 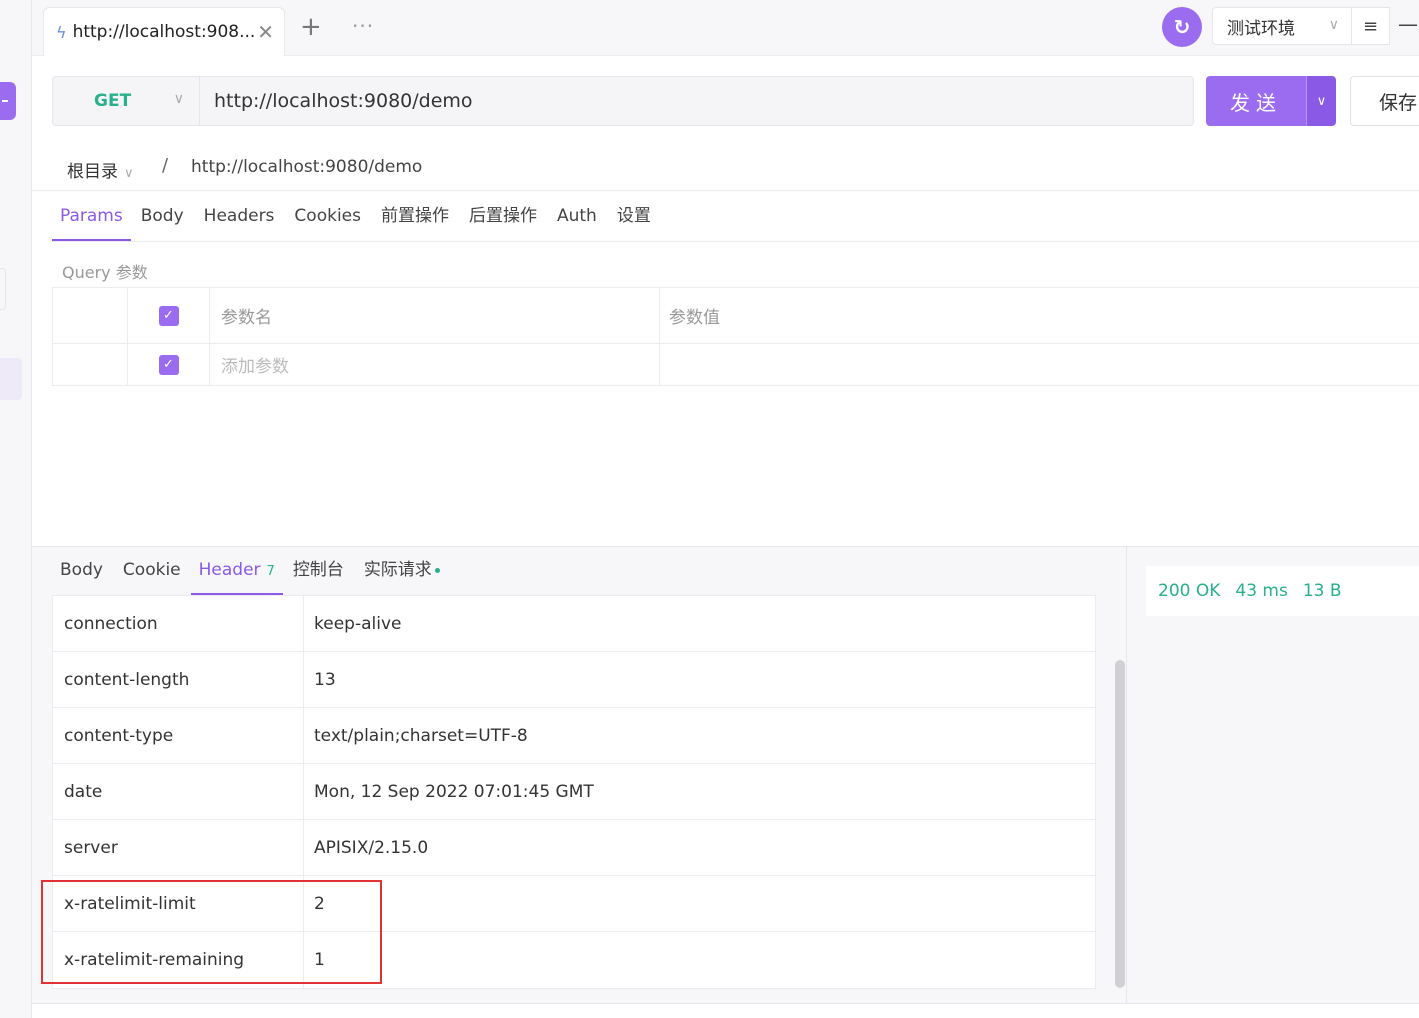 What do you see at coordinates (61, 32) in the screenshot?
I see `lightning-icon: ϟ` at bounding box center [61, 32].